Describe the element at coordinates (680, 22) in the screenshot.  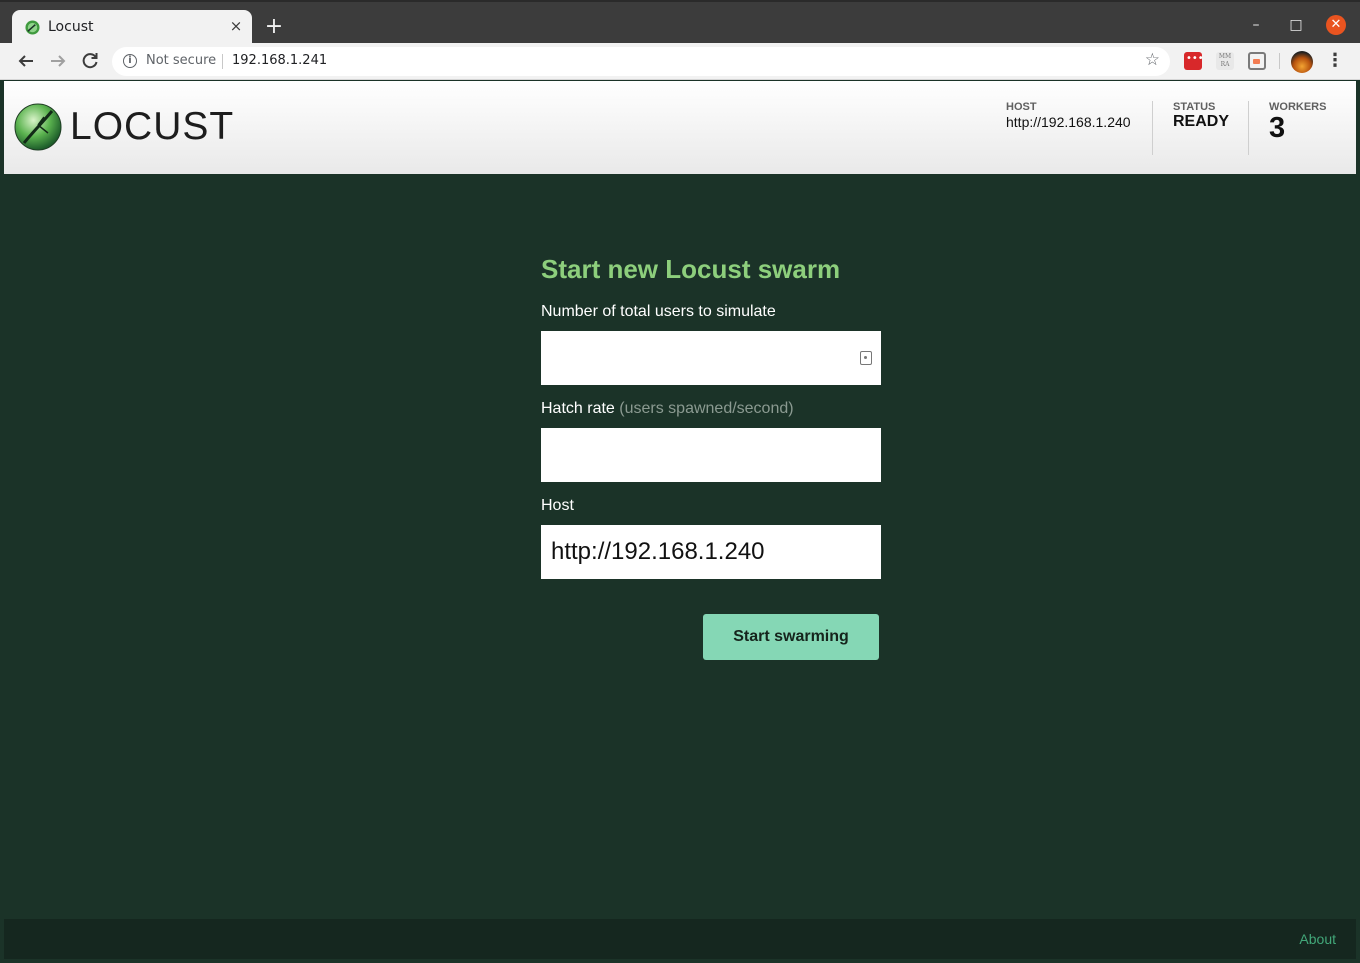
I see `tab-strip: Locust × + – □ ✕` at that location.